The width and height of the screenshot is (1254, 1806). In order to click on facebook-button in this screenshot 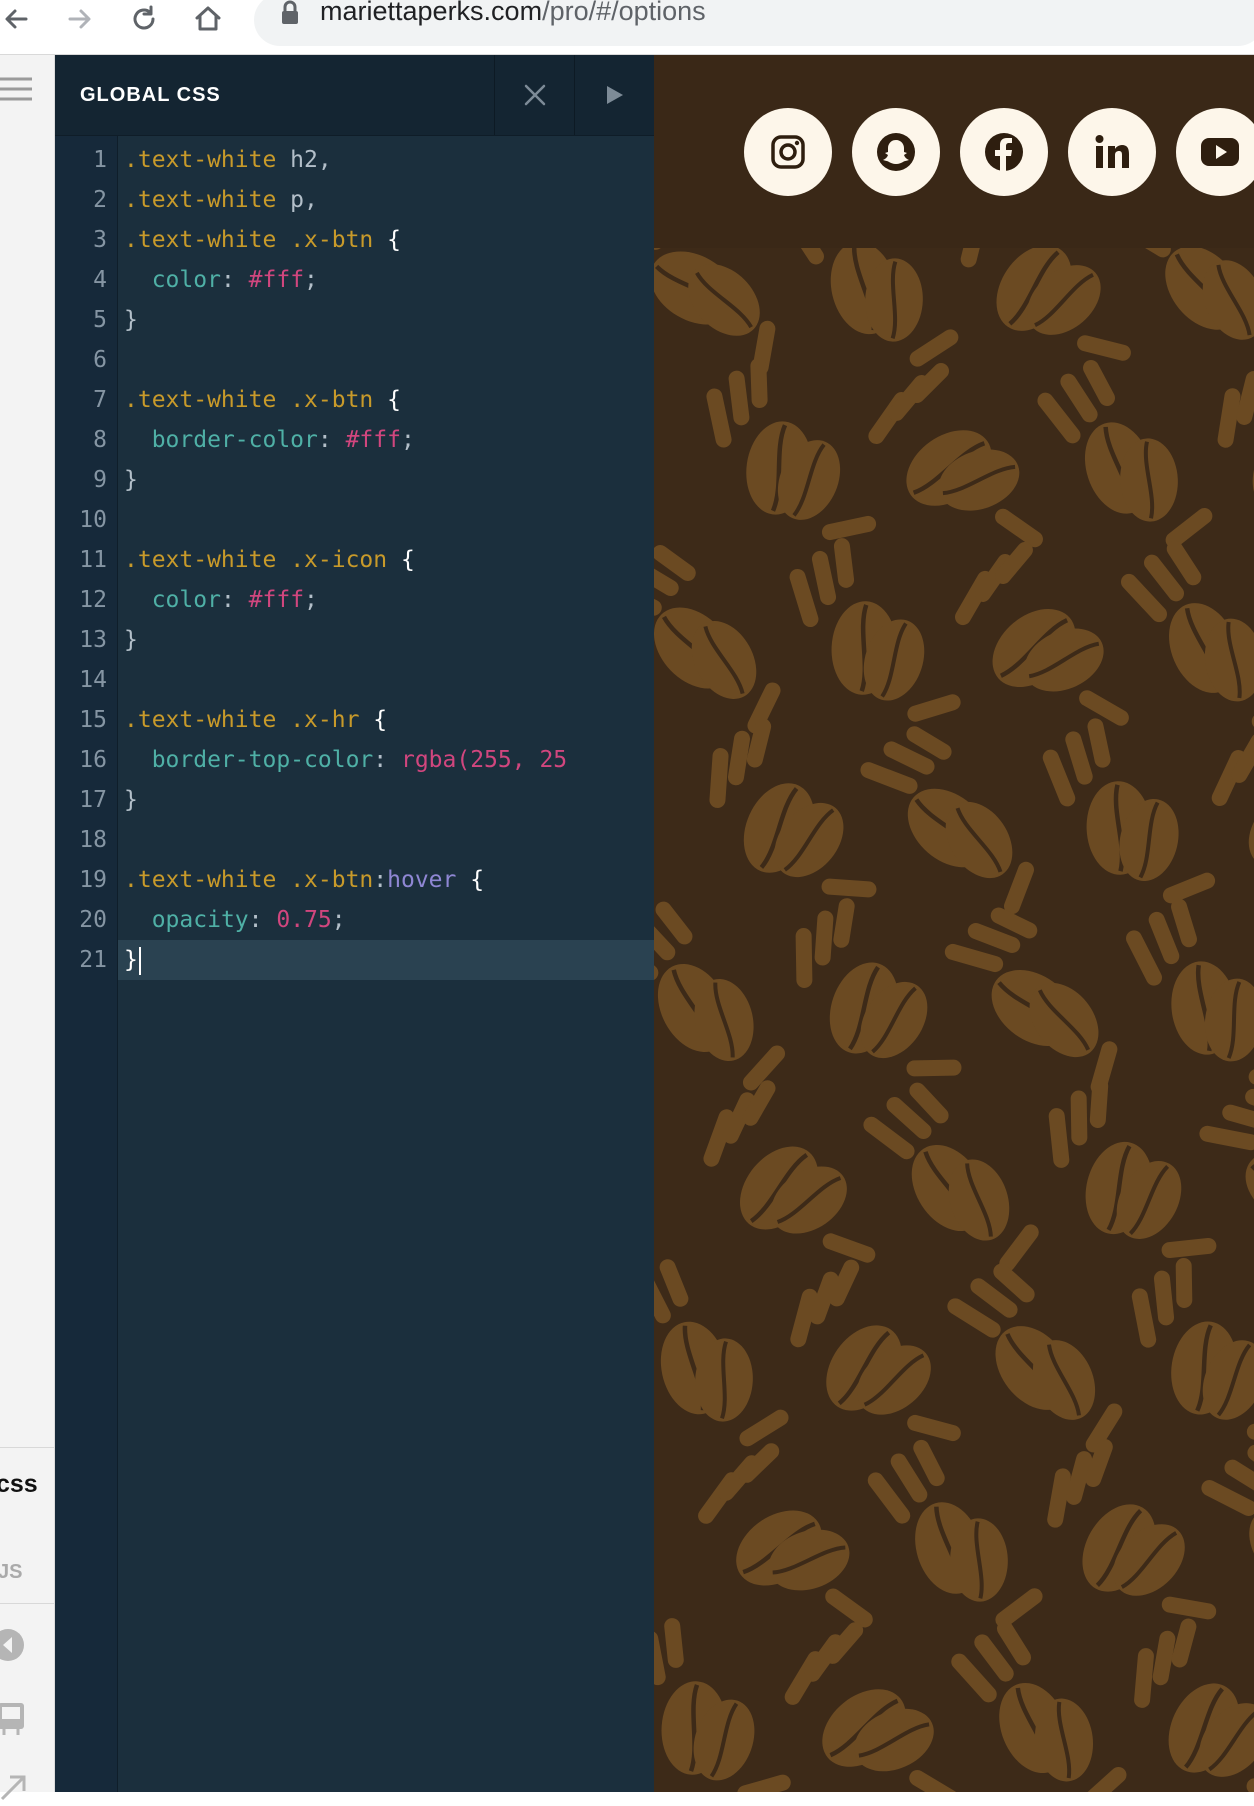, I will do `click(1004, 152)`.